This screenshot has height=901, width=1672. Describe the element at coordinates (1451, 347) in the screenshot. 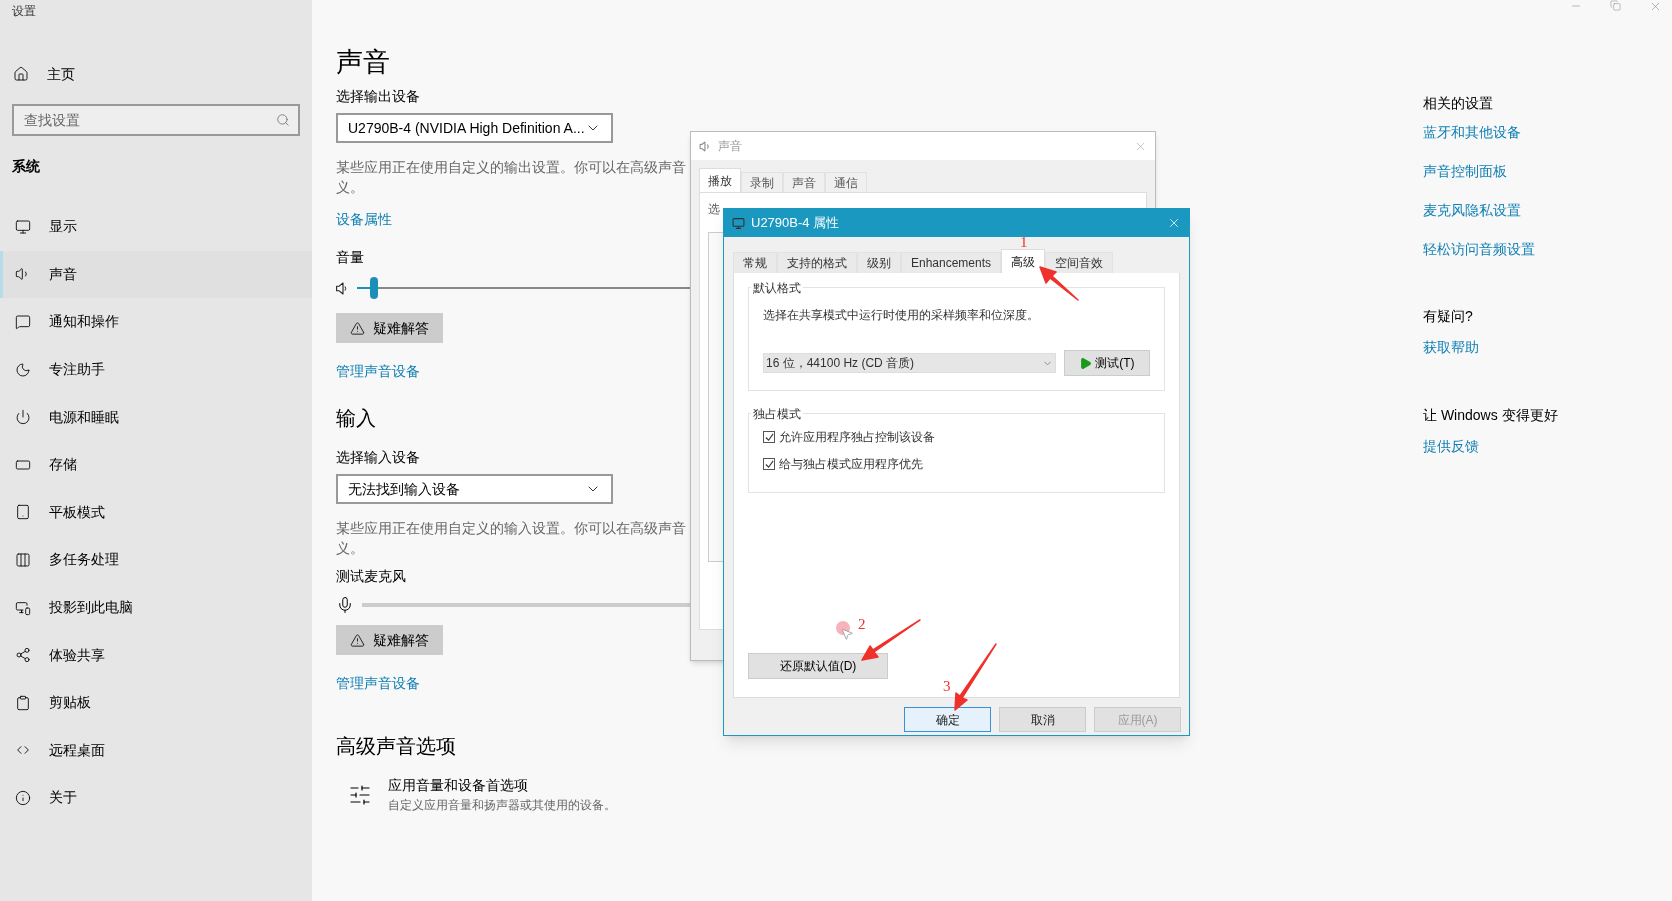

I see `link: 获取帮助` at that location.